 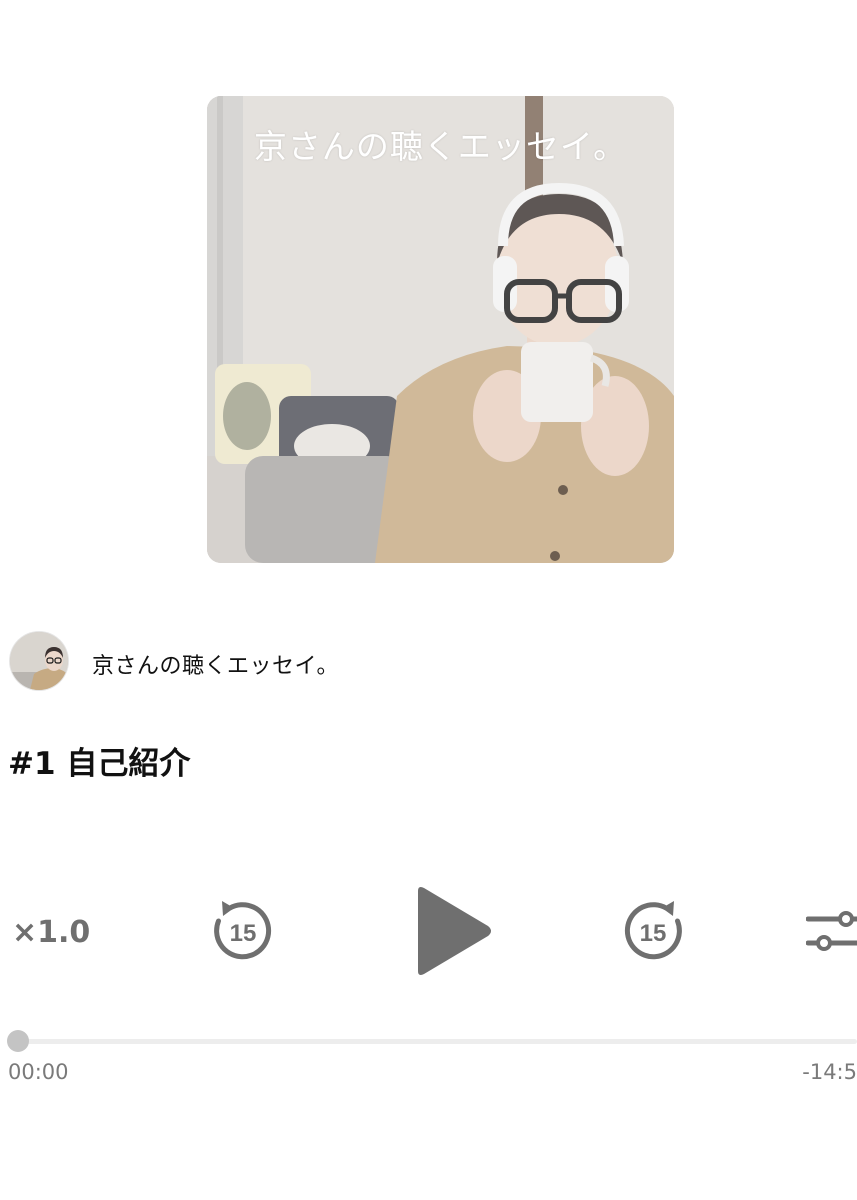 What do you see at coordinates (18, 1041) in the screenshot?
I see `progress-thumb` at bounding box center [18, 1041].